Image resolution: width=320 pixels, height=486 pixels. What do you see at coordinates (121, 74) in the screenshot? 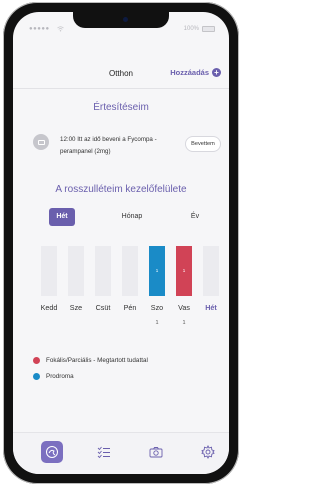
I see `top-header: Otthon Hozzáadás +` at bounding box center [121, 74].